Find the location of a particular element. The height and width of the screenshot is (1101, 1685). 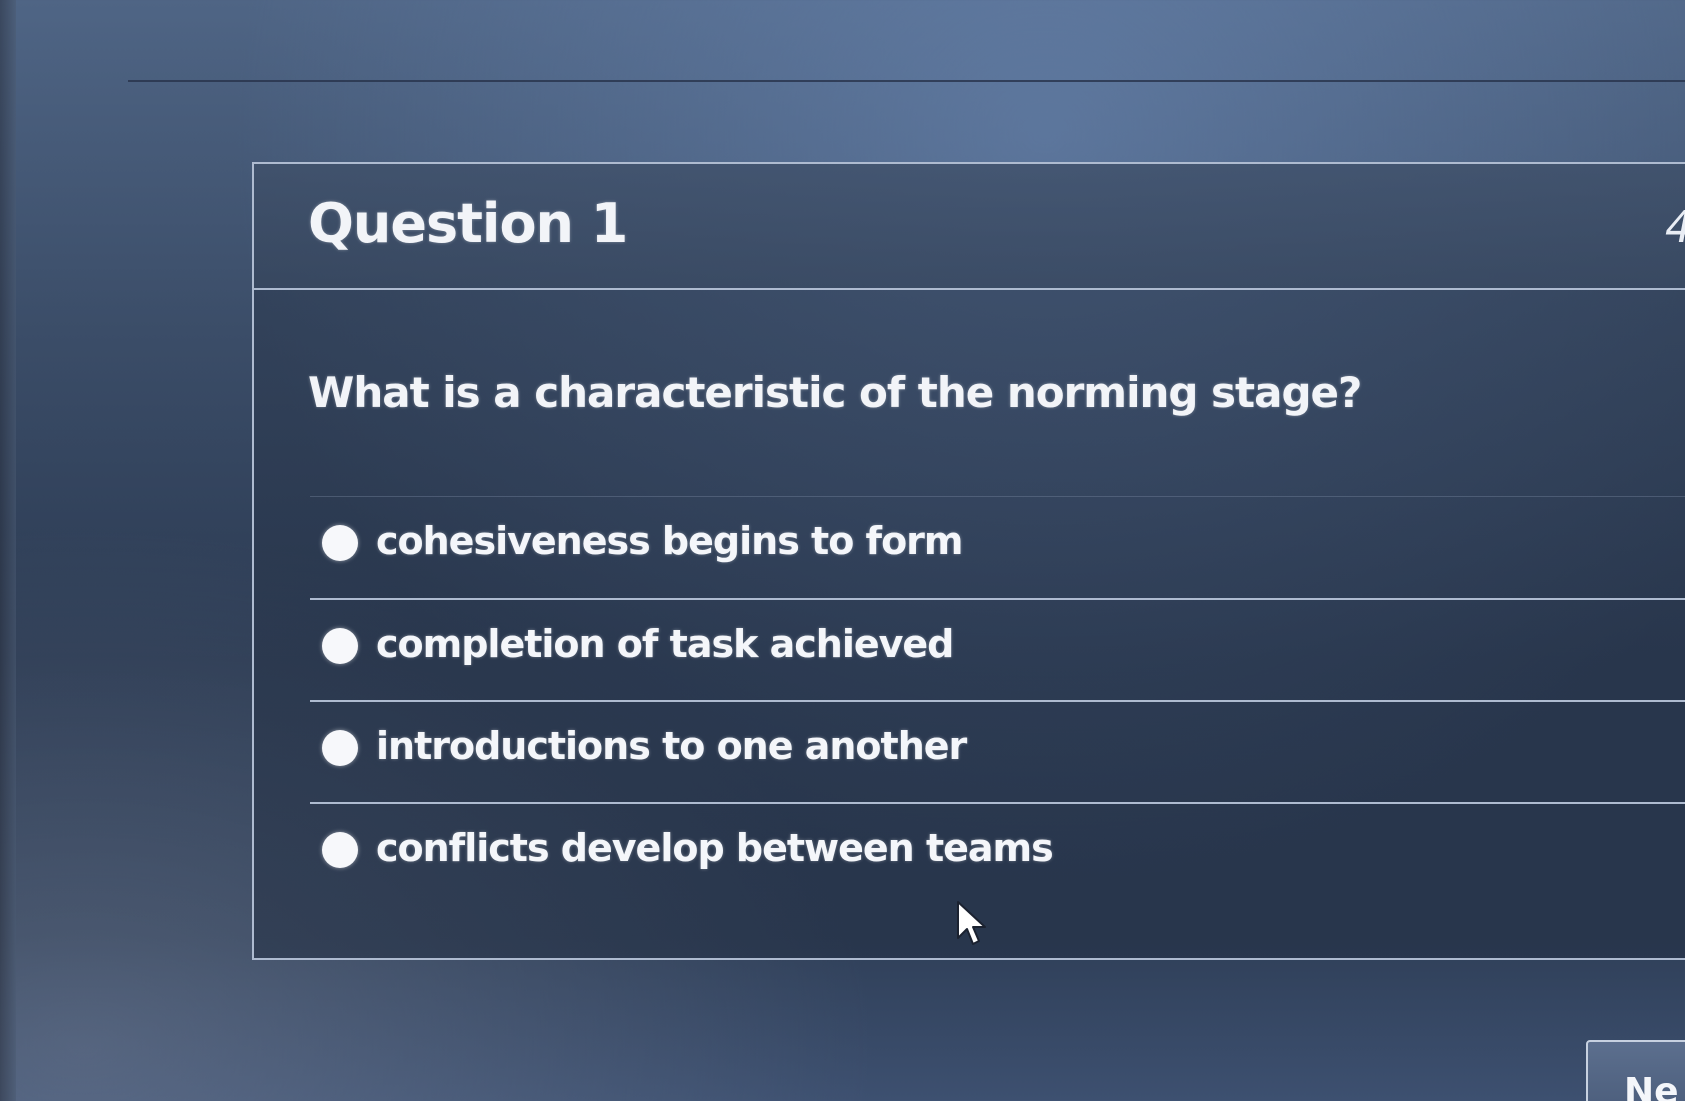

answer-option: conflicts develop between teams is located at coordinates (997, 853).